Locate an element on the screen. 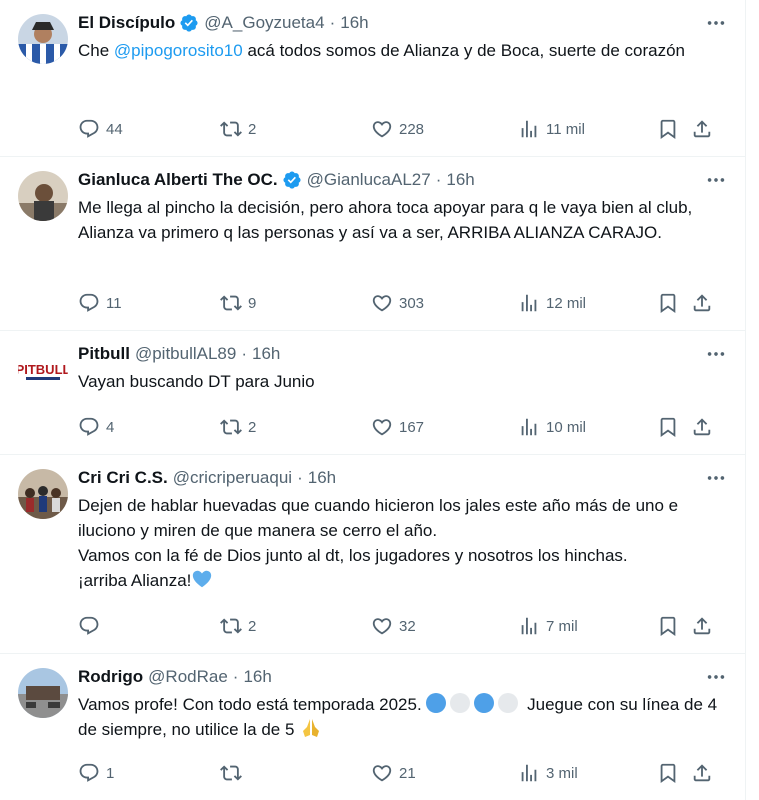 The image size is (759, 800). retweet-count: 9 is located at coordinates (252, 303).